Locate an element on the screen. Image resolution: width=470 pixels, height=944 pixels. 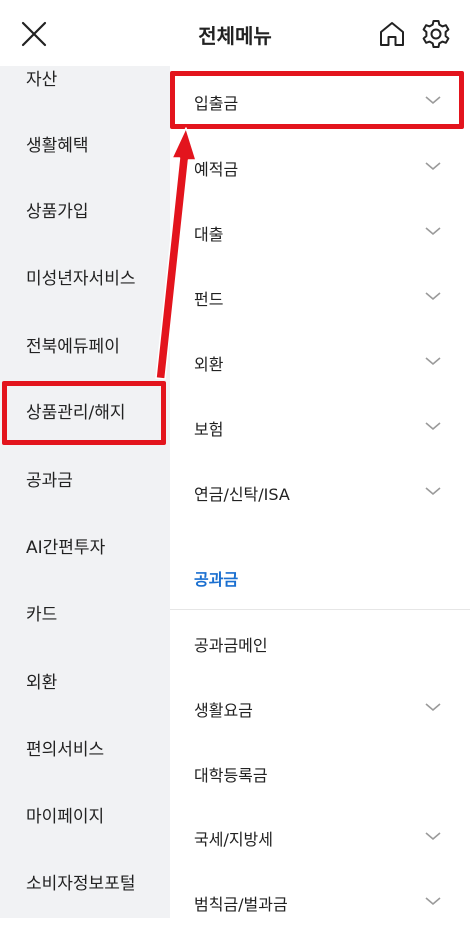
sidebar-item-life-benefits: 생활혜택 is located at coordinates (85, 146).